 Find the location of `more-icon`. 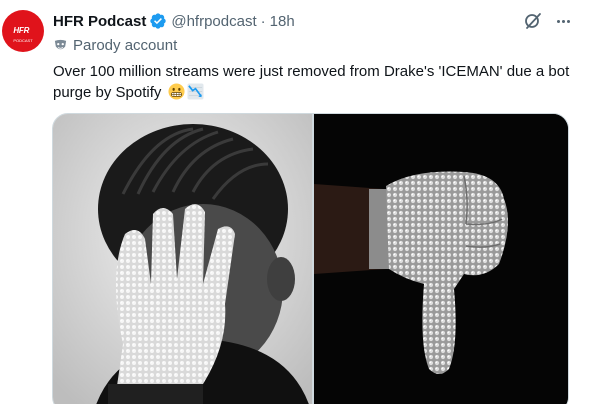

more-icon is located at coordinates (563, 21).